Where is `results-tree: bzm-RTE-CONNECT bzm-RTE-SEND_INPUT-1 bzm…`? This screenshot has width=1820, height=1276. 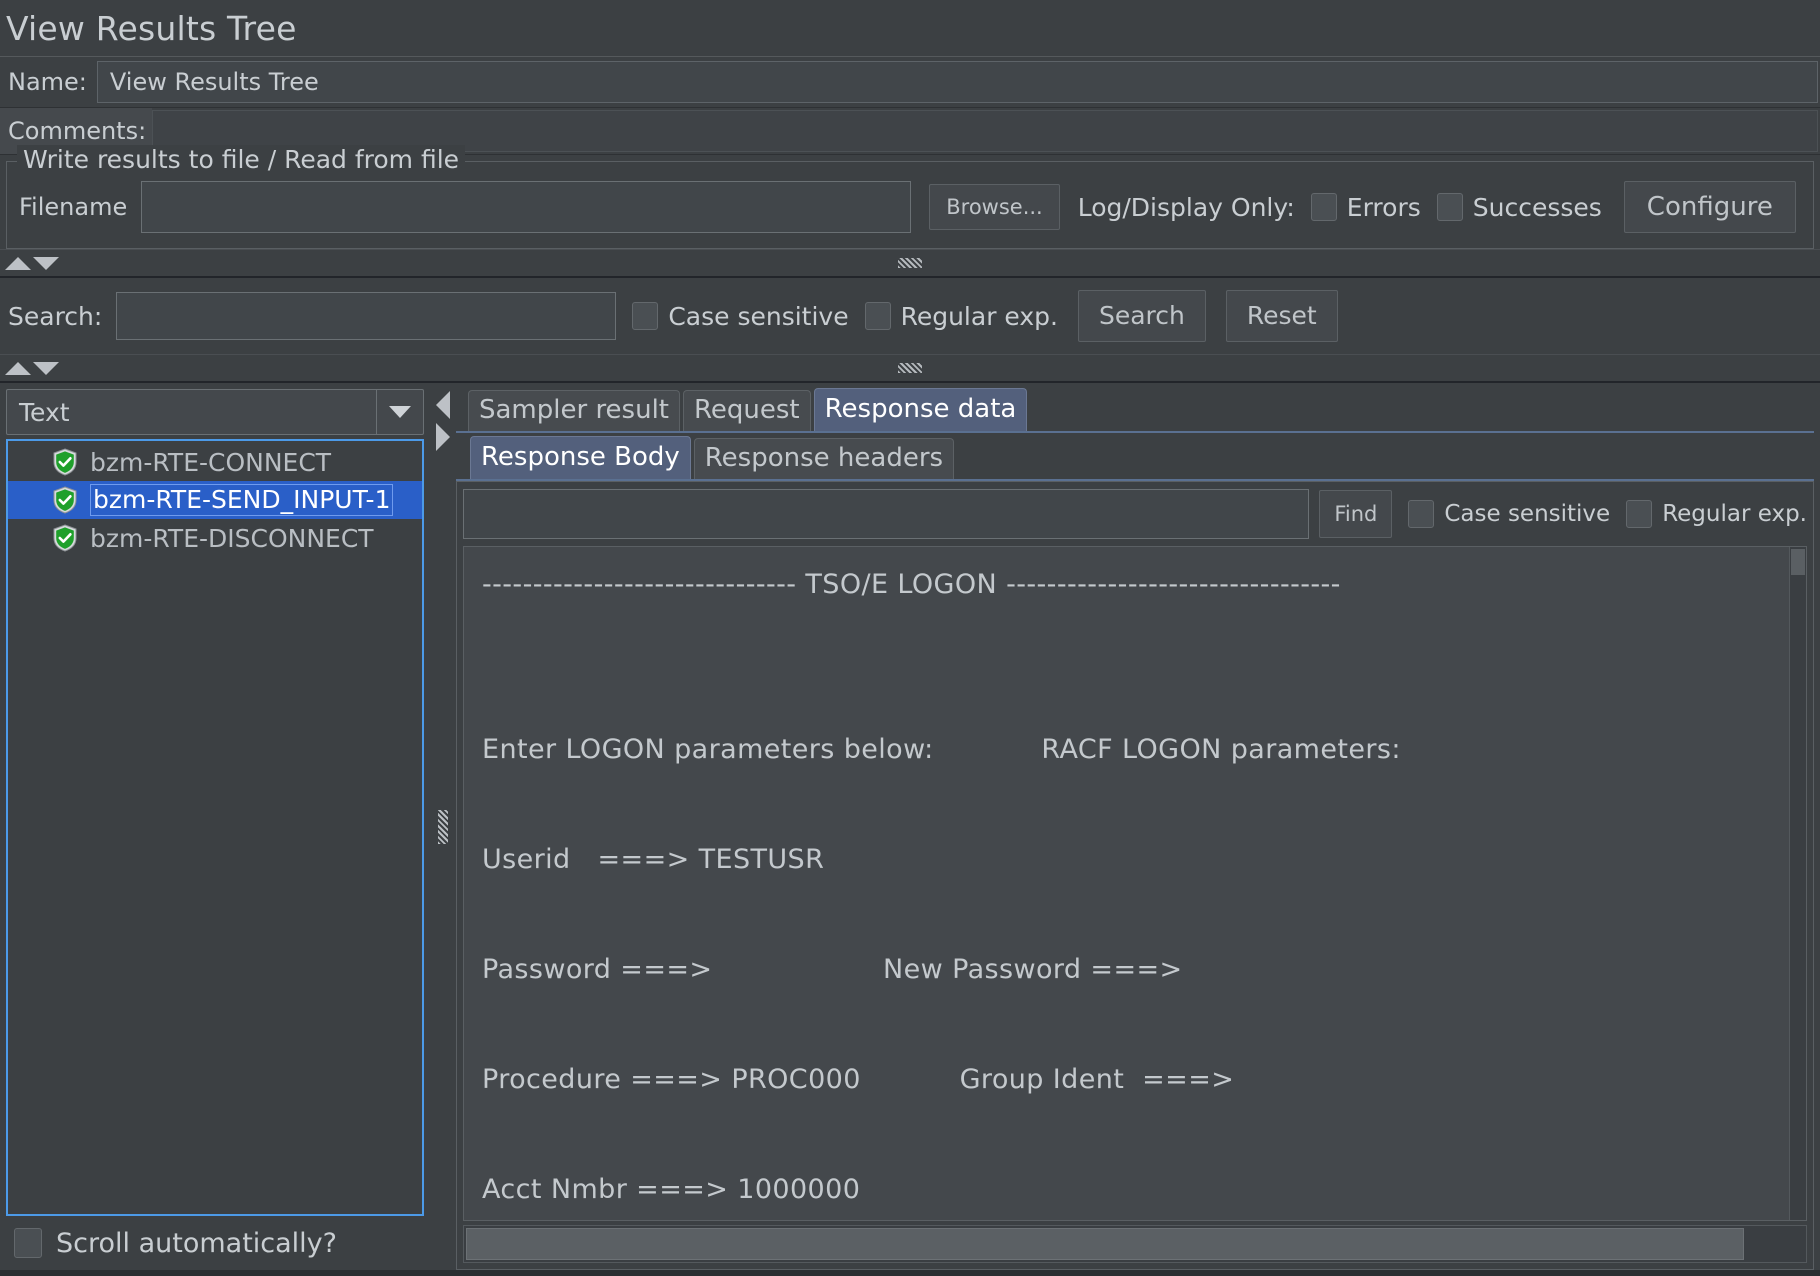 results-tree: bzm-RTE-CONNECT bzm-RTE-SEND_INPUT-1 bzm… is located at coordinates (215, 827).